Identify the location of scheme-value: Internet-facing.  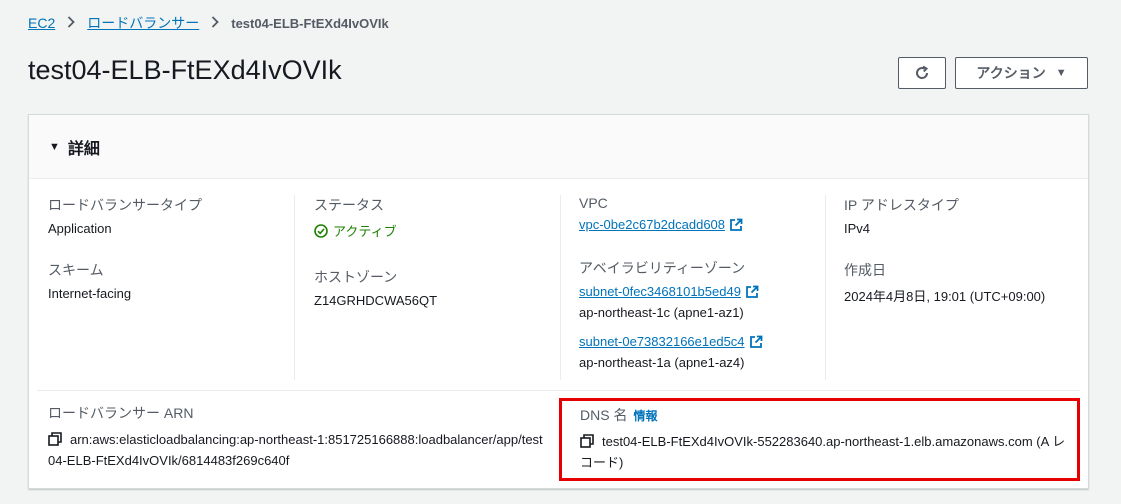
(90, 293).